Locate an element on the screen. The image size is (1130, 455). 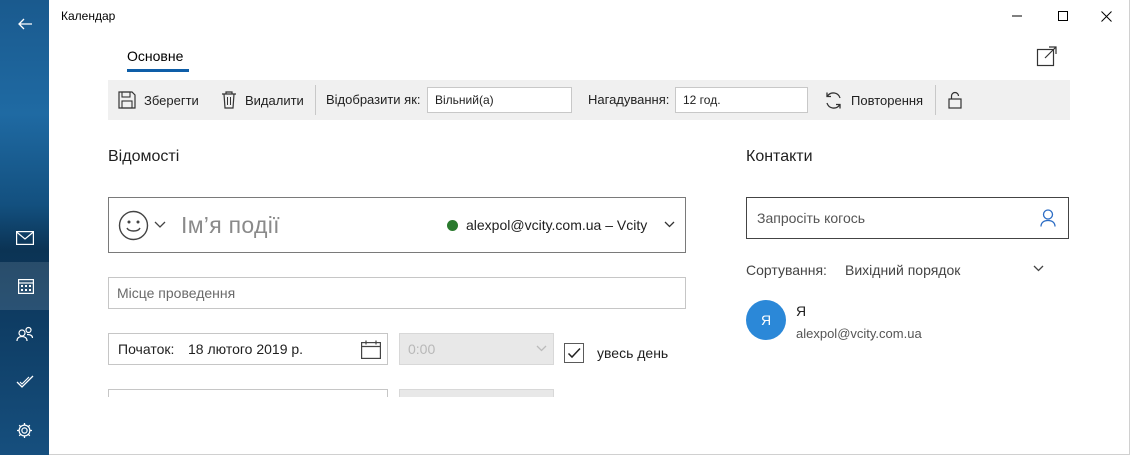
private-button is located at coordinates (959, 100).